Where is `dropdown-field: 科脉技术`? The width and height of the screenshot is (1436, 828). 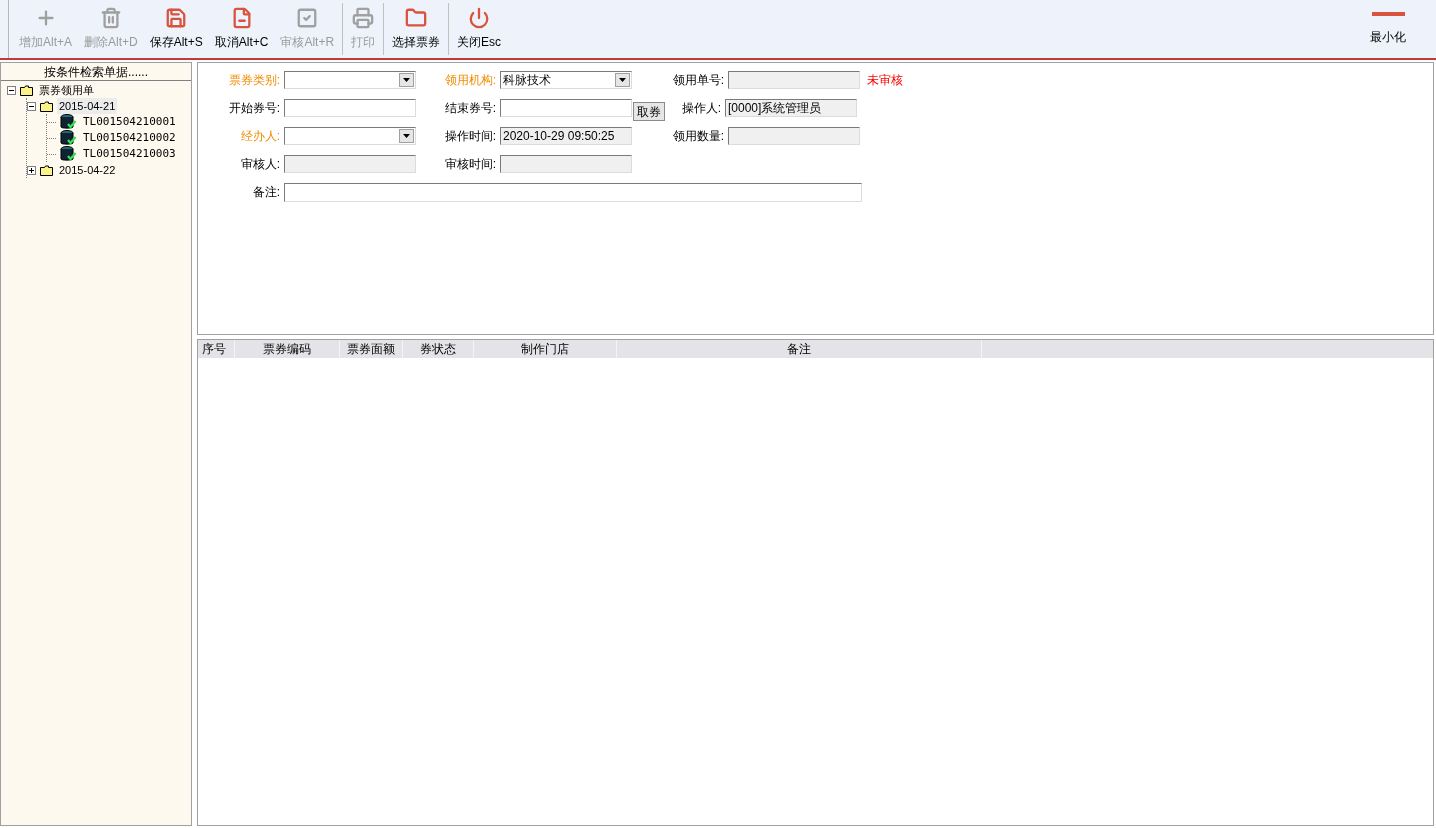 dropdown-field: 科脉技术 is located at coordinates (566, 80).